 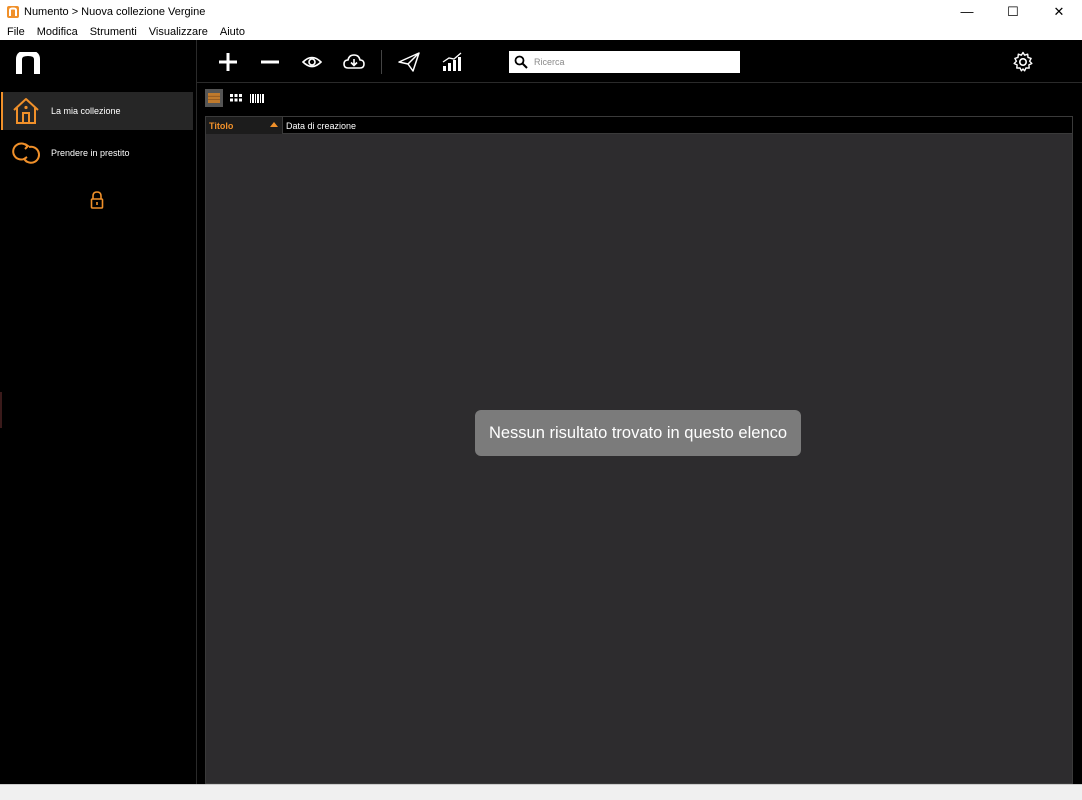 I want to click on cloud-download-icon, so click(x=354, y=61).